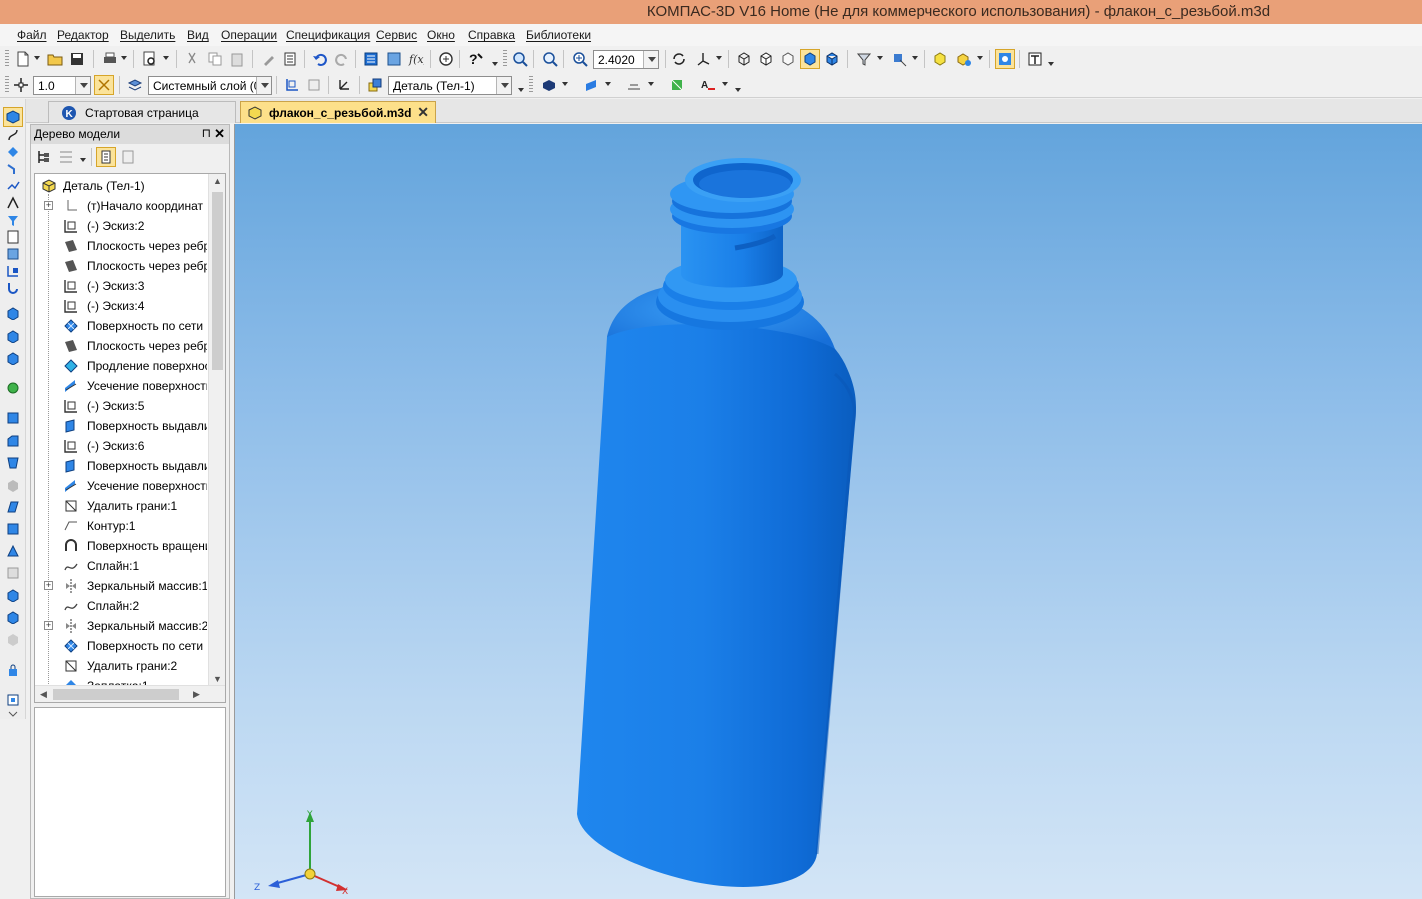 The image size is (1422, 899). Describe the element at coordinates (13, 288) in the screenshot. I see `bend-icon` at that location.